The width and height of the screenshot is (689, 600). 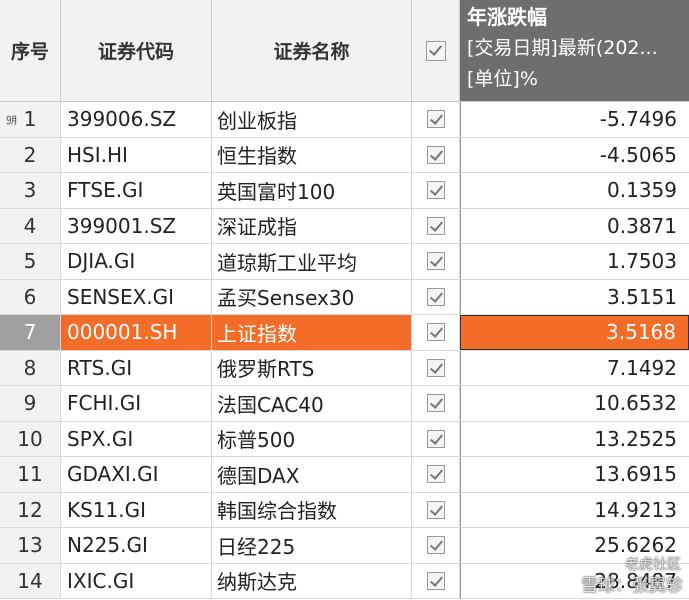 I want to click on security-code: FCHI.GI, so click(x=136, y=403).